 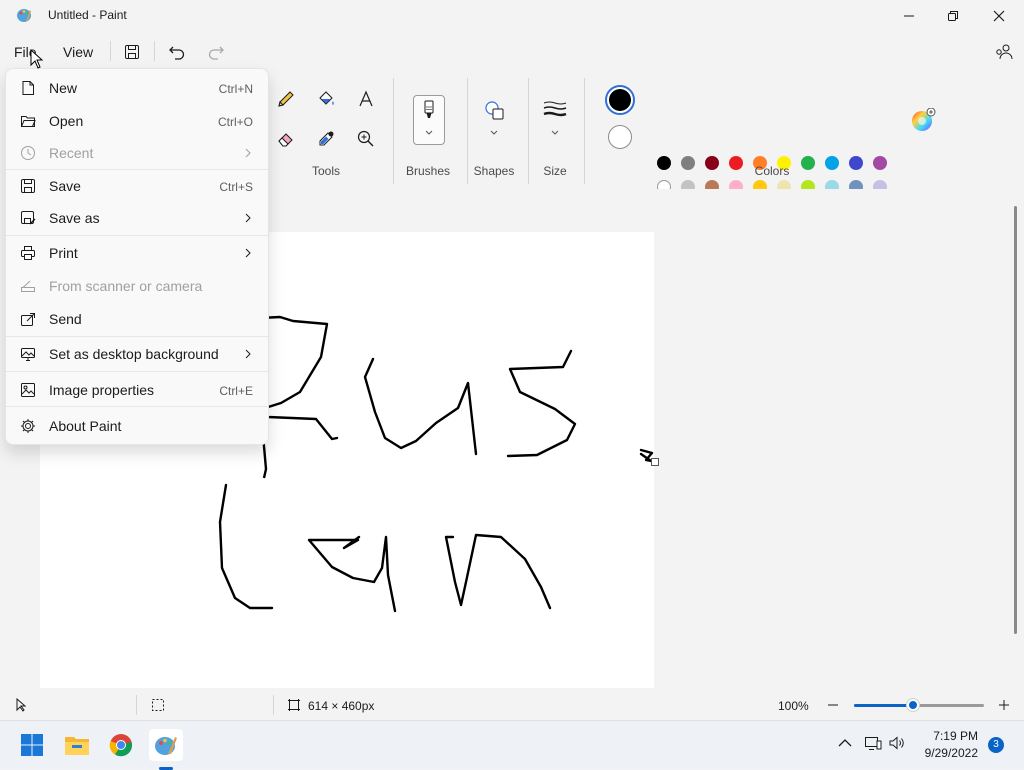 I want to click on text-tool, so click(x=366, y=99).